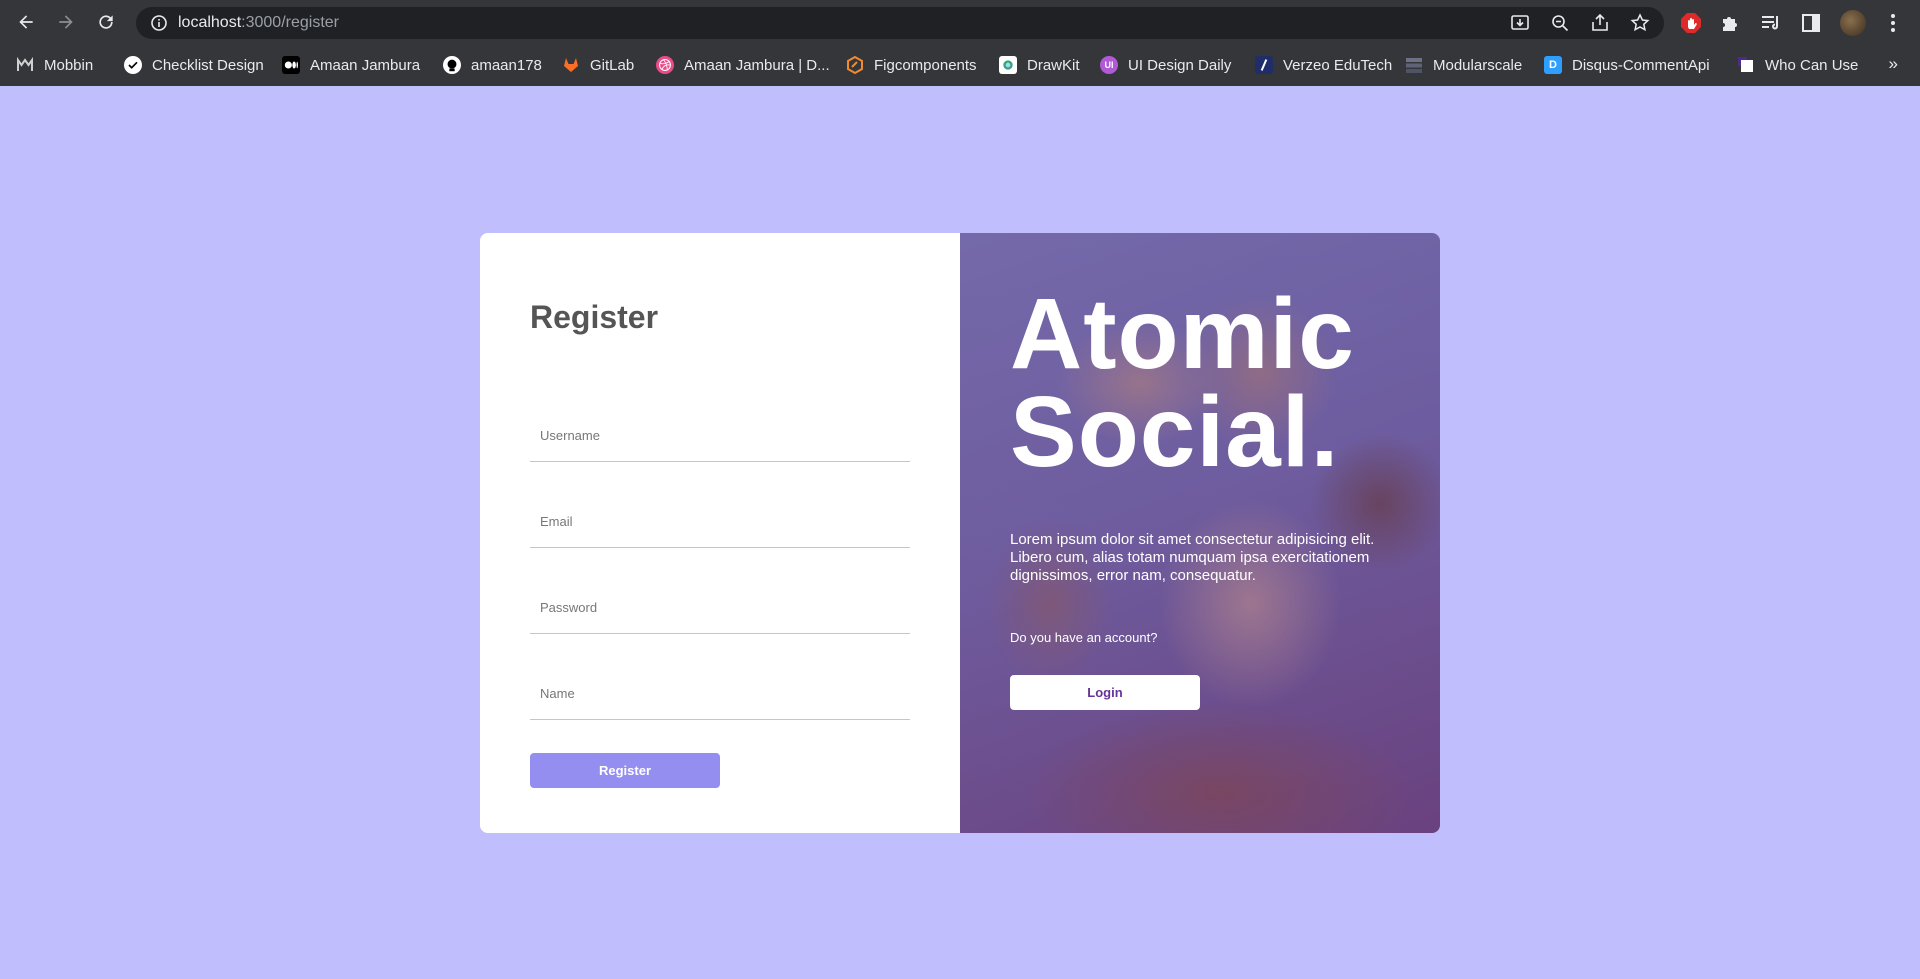  What do you see at coordinates (106, 22) in the screenshot?
I see `reload-icon` at bounding box center [106, 22].